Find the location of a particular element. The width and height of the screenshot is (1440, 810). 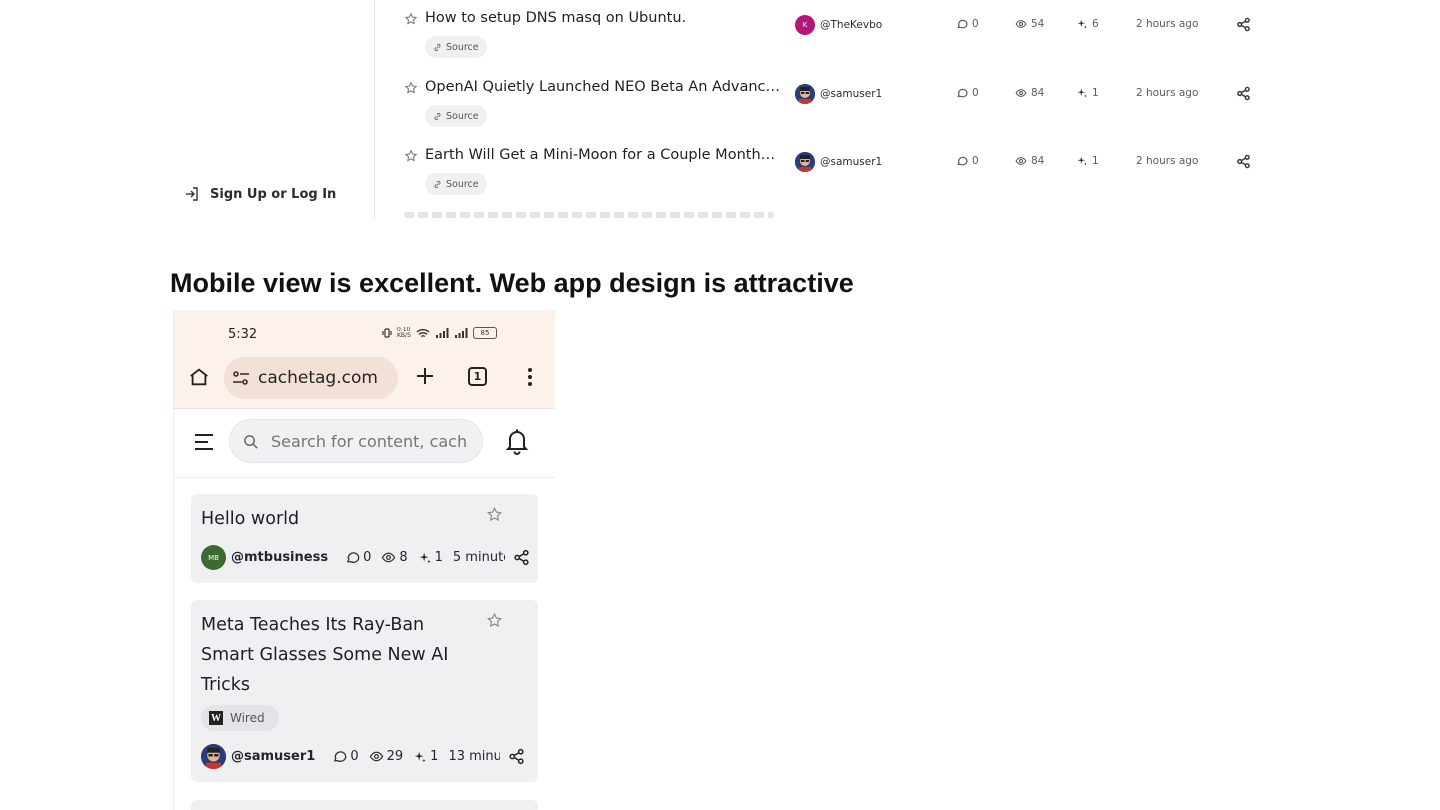

site-settings-icon is located at coordinates (241, 378).